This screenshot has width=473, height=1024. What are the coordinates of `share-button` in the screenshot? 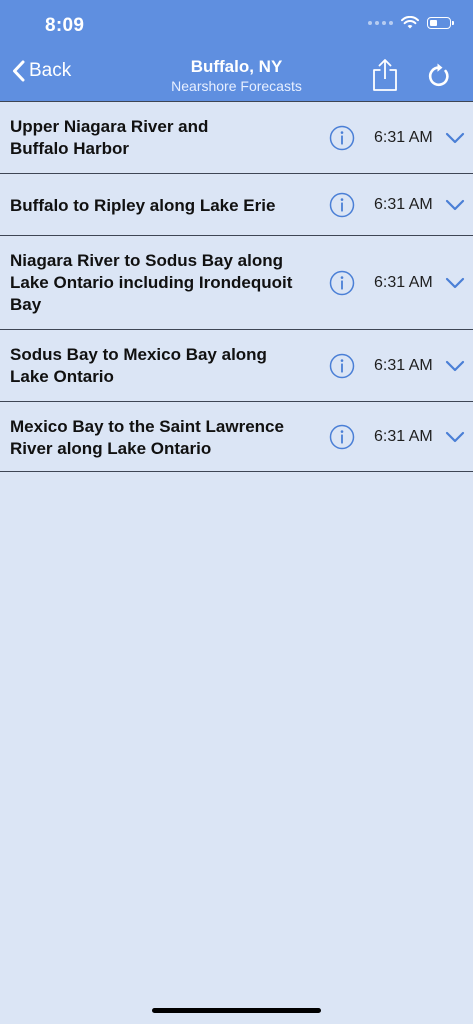 It's located at (385, 77).